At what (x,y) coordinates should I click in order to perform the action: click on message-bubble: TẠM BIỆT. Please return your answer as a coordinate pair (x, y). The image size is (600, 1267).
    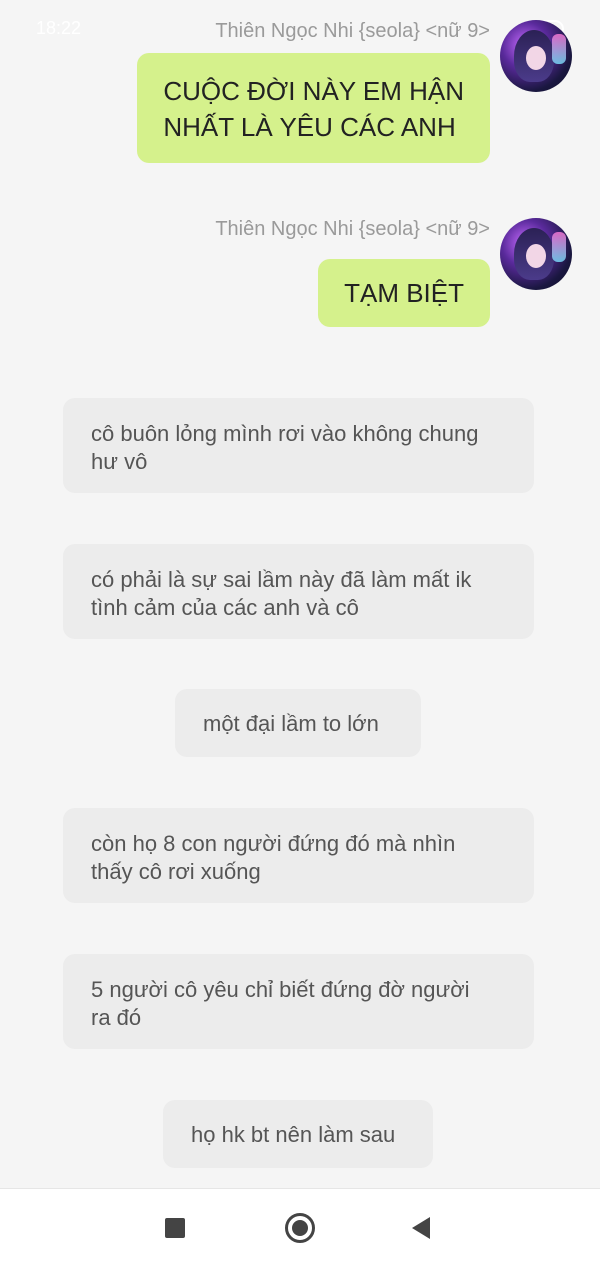
    Looking at the image, I should click on (404, 293).